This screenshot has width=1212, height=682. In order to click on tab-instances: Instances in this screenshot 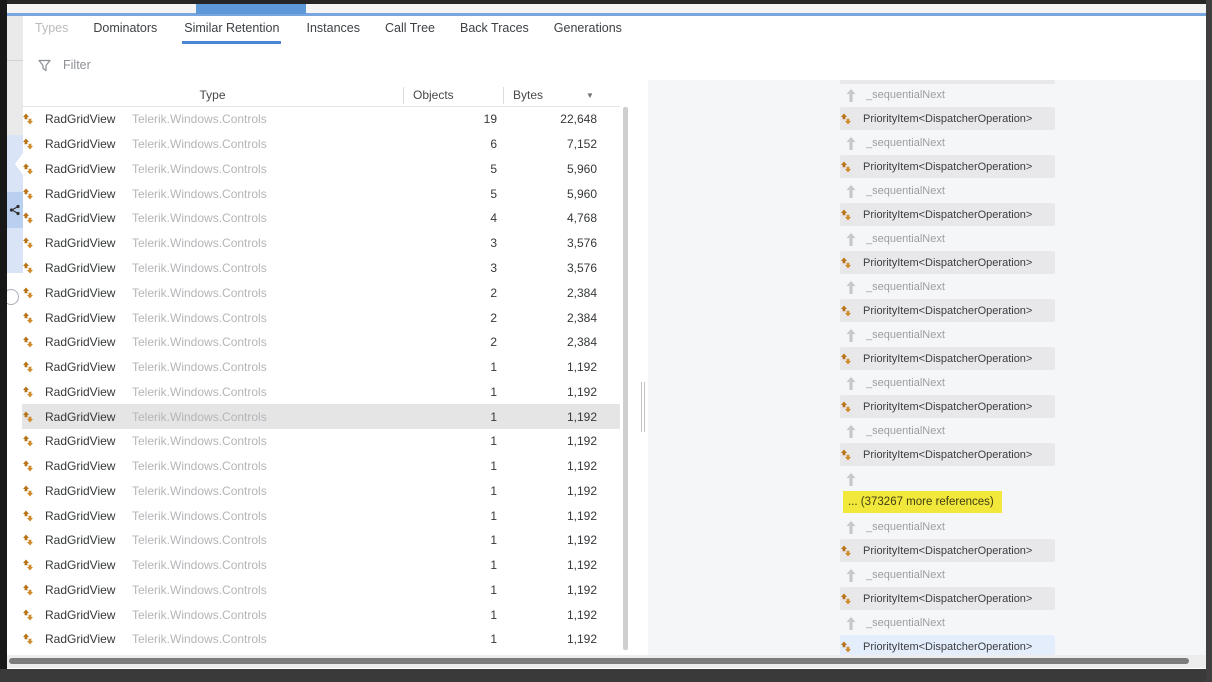, I will do `click(333, 32)`.